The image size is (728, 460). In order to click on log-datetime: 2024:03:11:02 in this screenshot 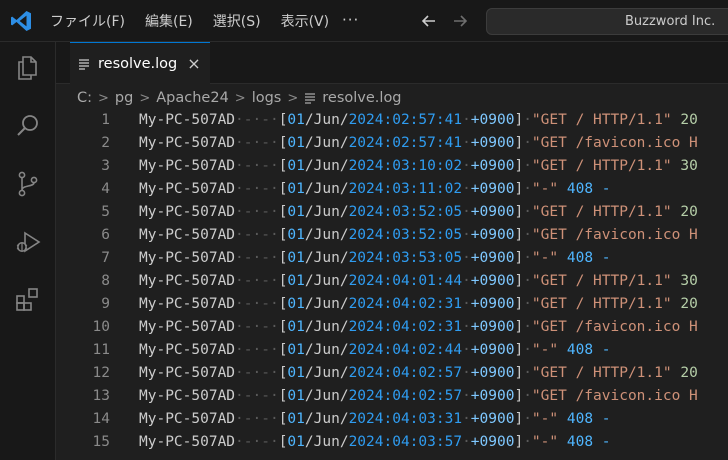, I will do `click(405, 189)`.